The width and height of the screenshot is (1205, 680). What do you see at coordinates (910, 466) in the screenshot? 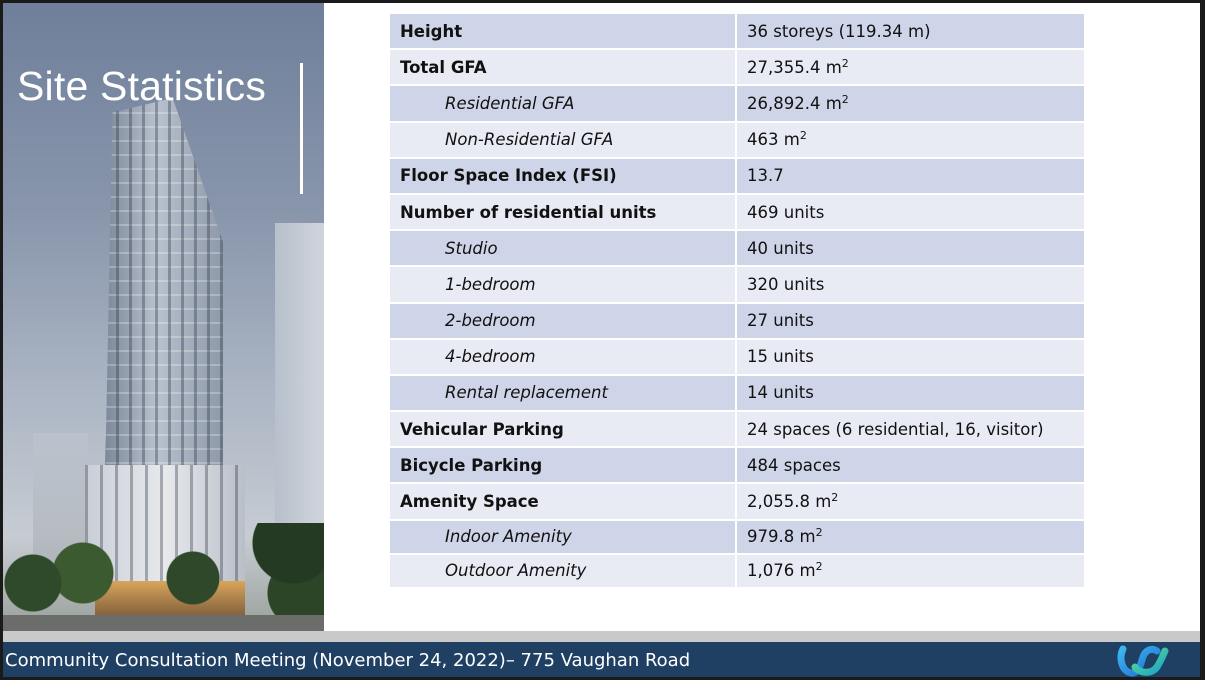
I see `row-value-cell: 484 spaces` at bounding box center [910, 466].